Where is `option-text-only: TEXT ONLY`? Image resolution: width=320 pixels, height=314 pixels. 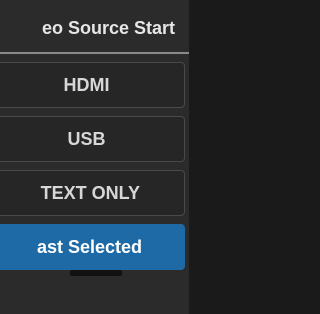
option-text-only: TEXT ONLY is located at coordinates (92, 193).